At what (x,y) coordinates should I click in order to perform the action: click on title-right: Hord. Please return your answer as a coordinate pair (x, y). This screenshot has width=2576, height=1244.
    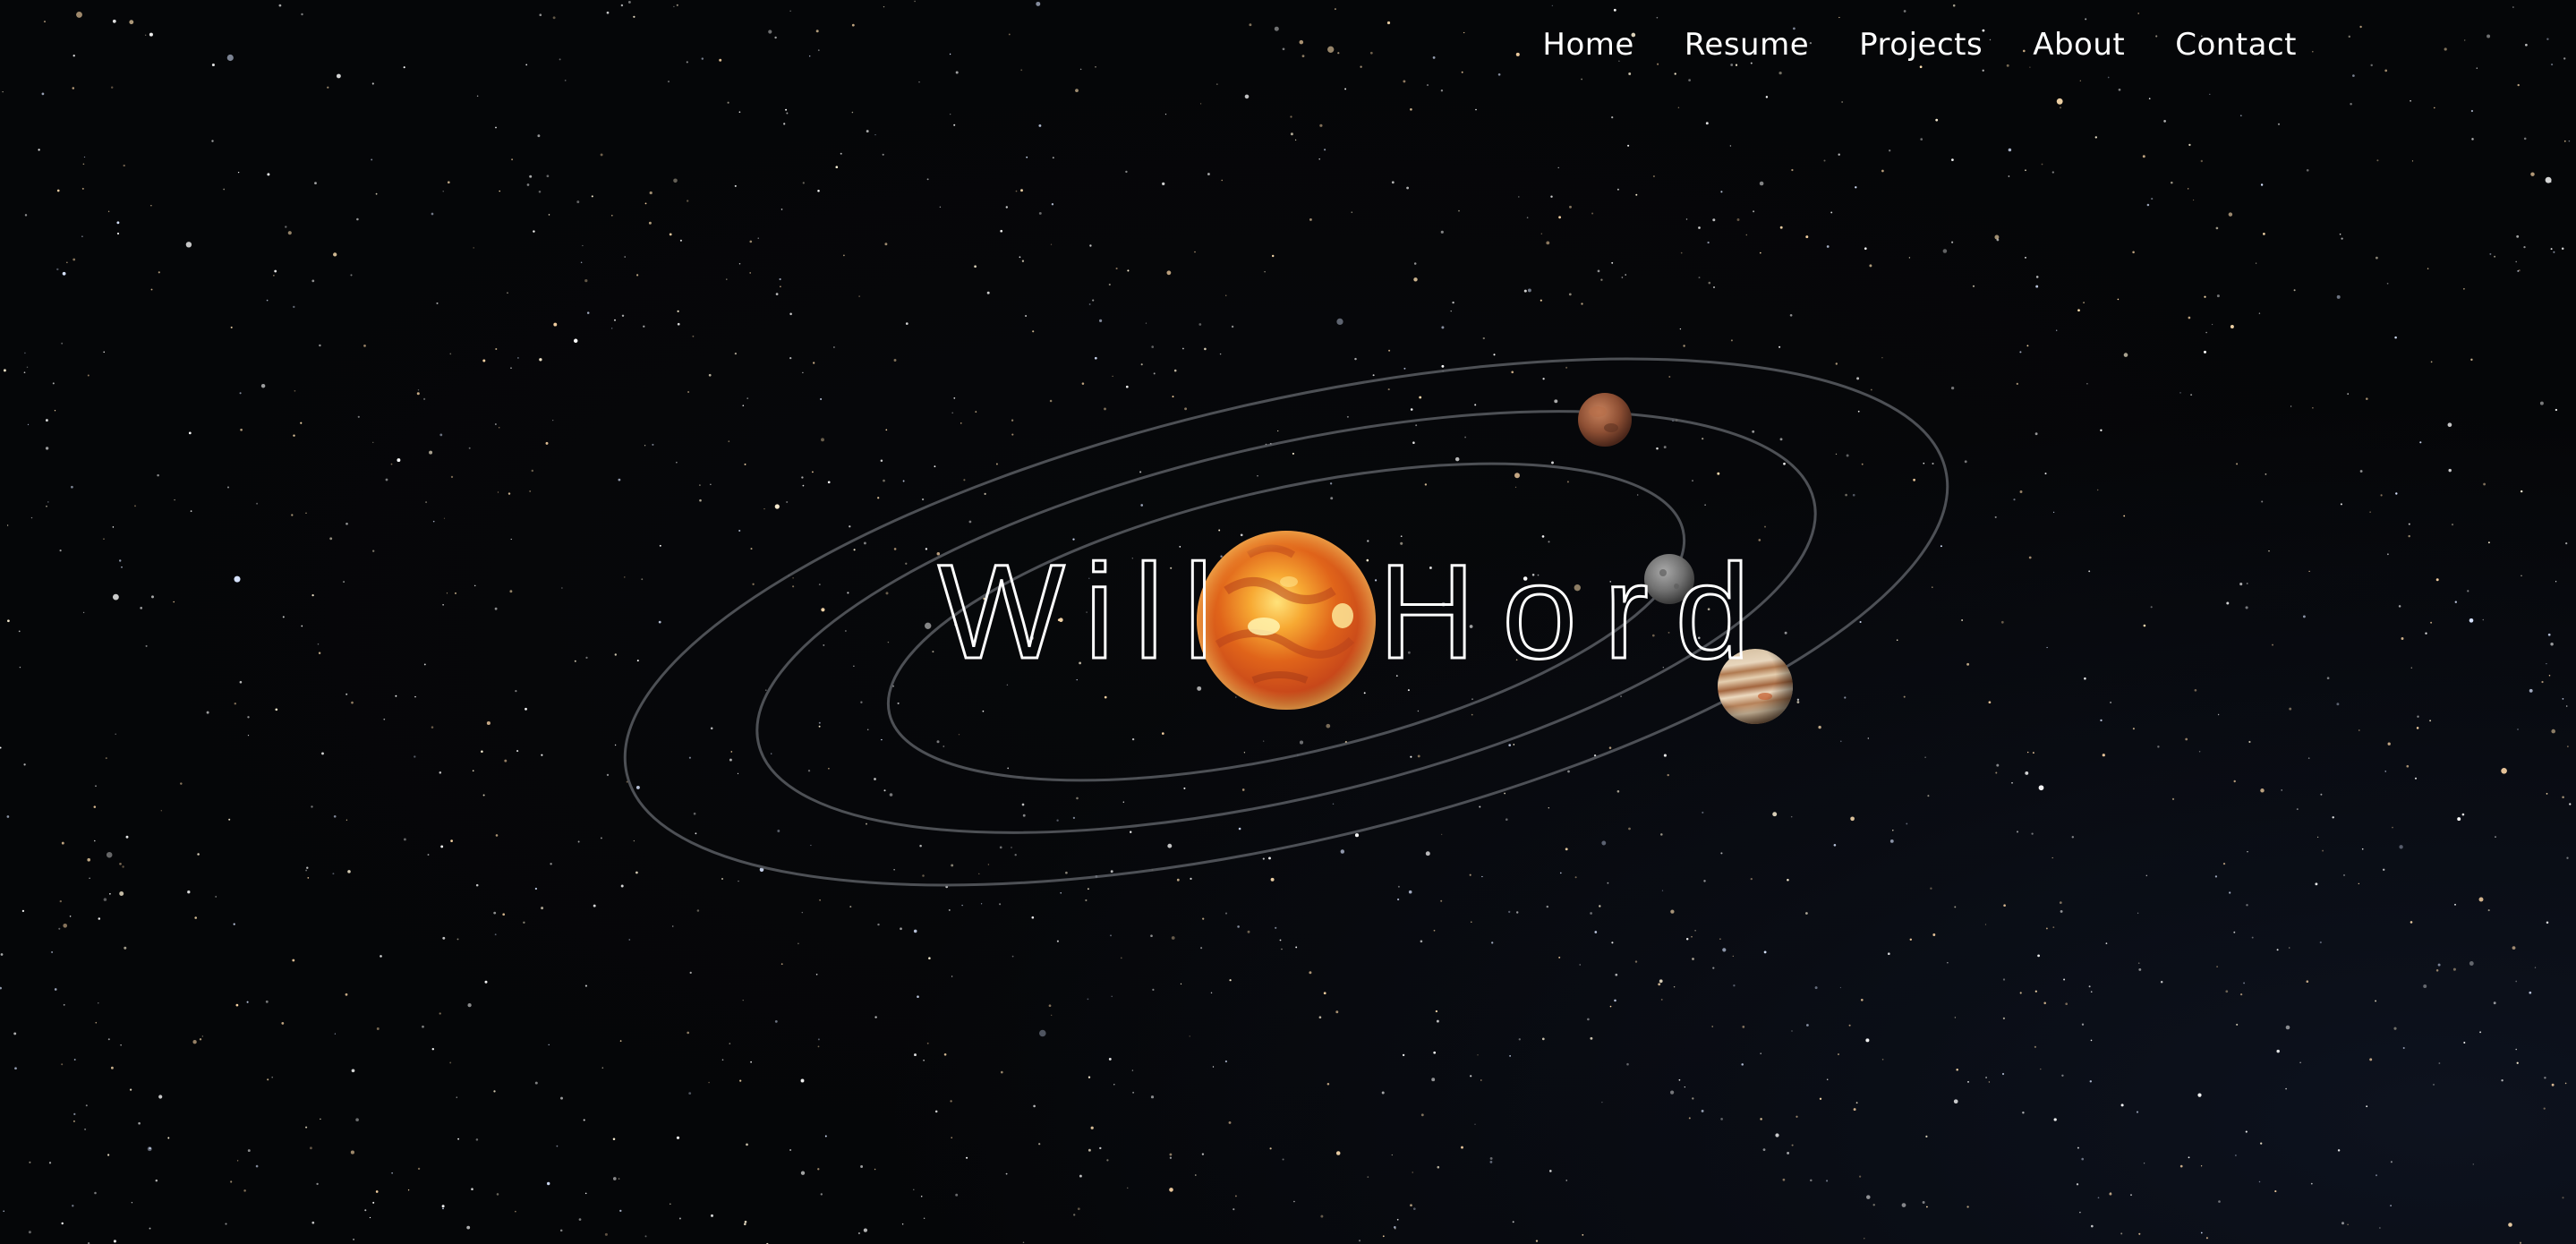
    Looking at the image, I should click on (1577, 611).